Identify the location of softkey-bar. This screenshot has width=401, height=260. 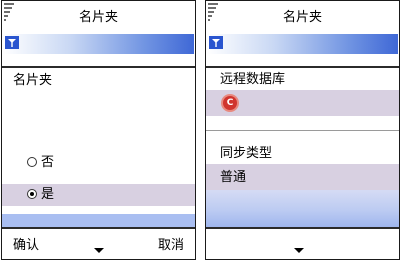
(302, 243).